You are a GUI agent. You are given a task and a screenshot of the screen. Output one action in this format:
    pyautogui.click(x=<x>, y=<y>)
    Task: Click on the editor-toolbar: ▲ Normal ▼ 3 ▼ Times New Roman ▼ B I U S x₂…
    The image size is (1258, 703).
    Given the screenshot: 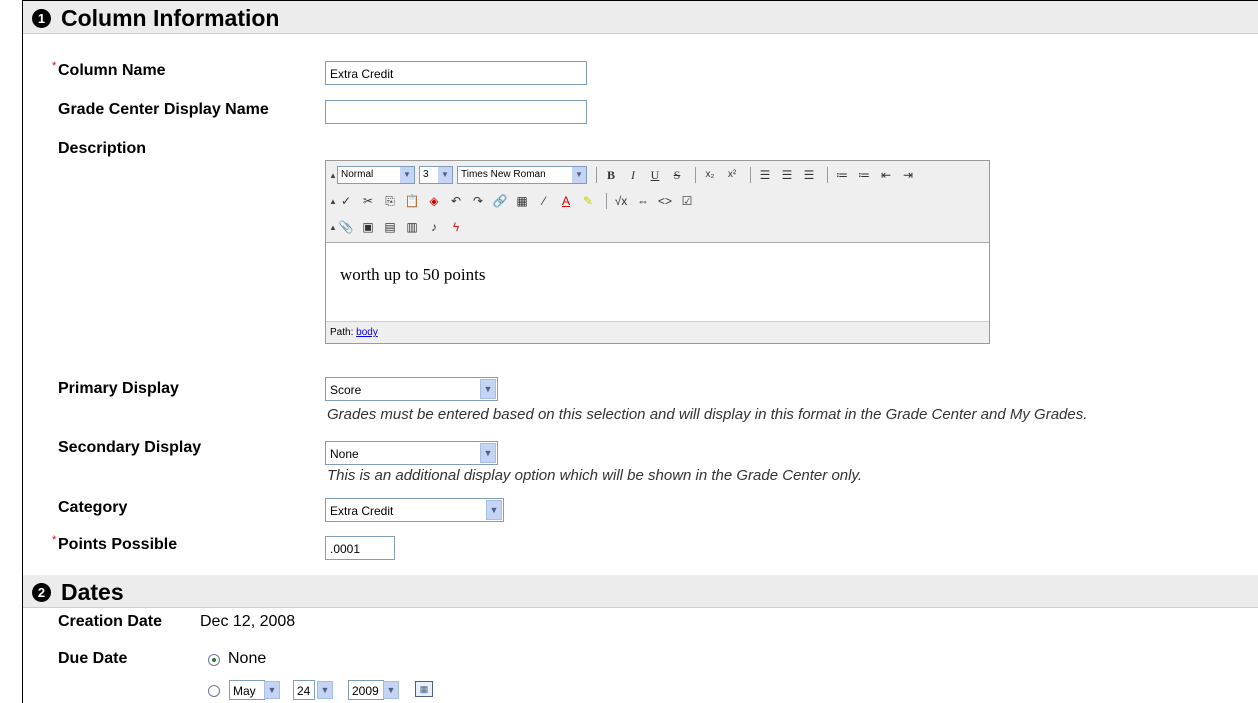 What is the action you would take?
    pyautogui.click(x=657, y=202)
    